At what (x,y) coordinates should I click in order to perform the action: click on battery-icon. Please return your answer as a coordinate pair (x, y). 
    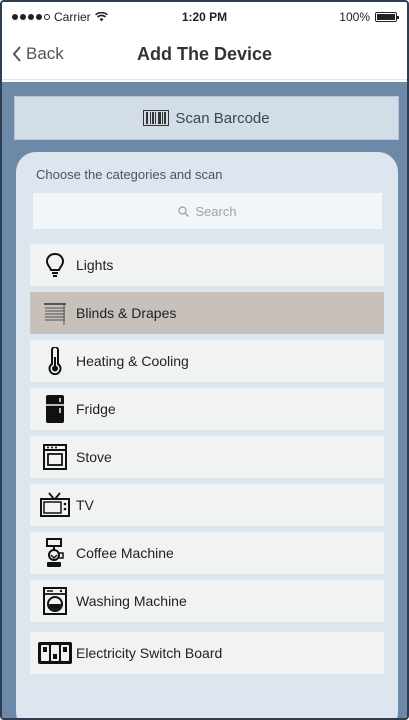
    Looking at the image, I should click on (387, 17).